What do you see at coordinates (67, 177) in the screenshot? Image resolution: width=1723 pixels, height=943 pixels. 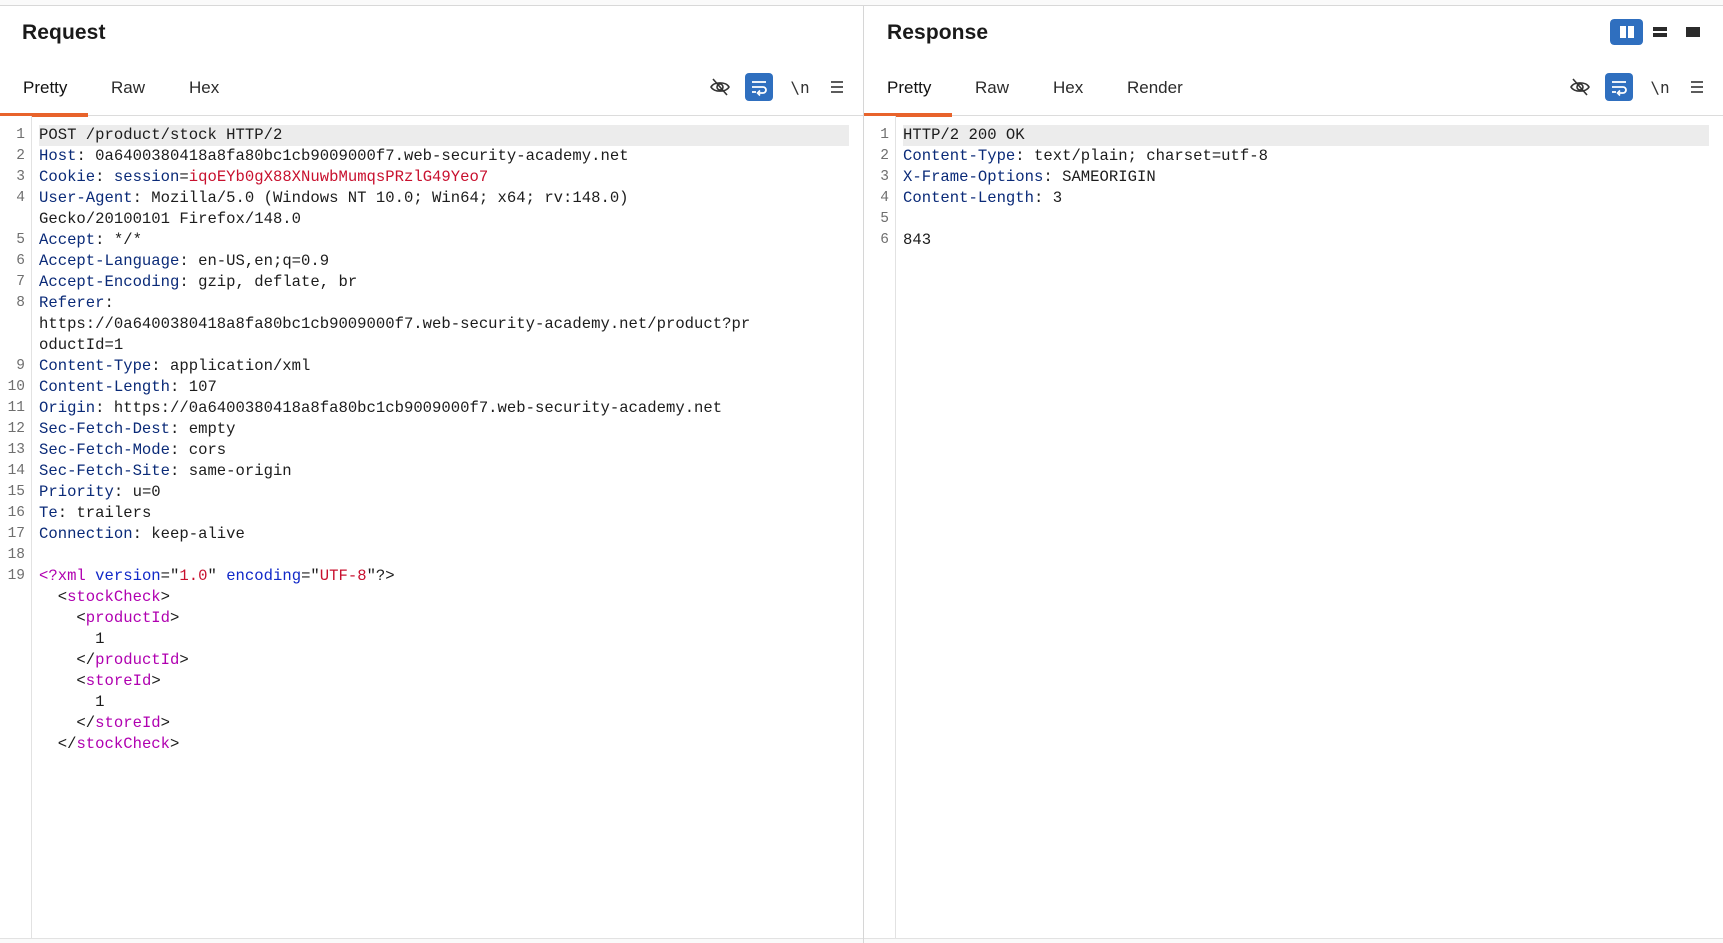 I see `token: Cookie` at bounding box center [67, 177].